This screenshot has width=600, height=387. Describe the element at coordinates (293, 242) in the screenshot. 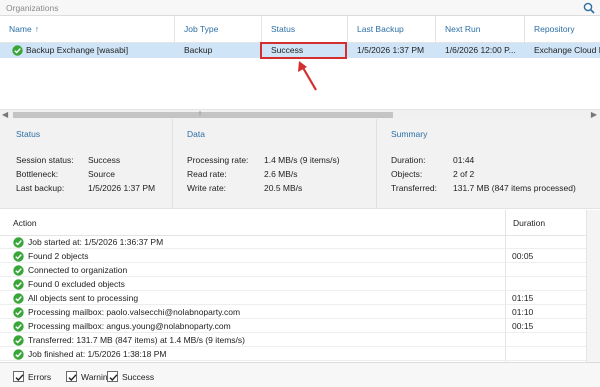

I see `log-row: Job started at: 1/5/2026 1:36:37 PM` at that location.